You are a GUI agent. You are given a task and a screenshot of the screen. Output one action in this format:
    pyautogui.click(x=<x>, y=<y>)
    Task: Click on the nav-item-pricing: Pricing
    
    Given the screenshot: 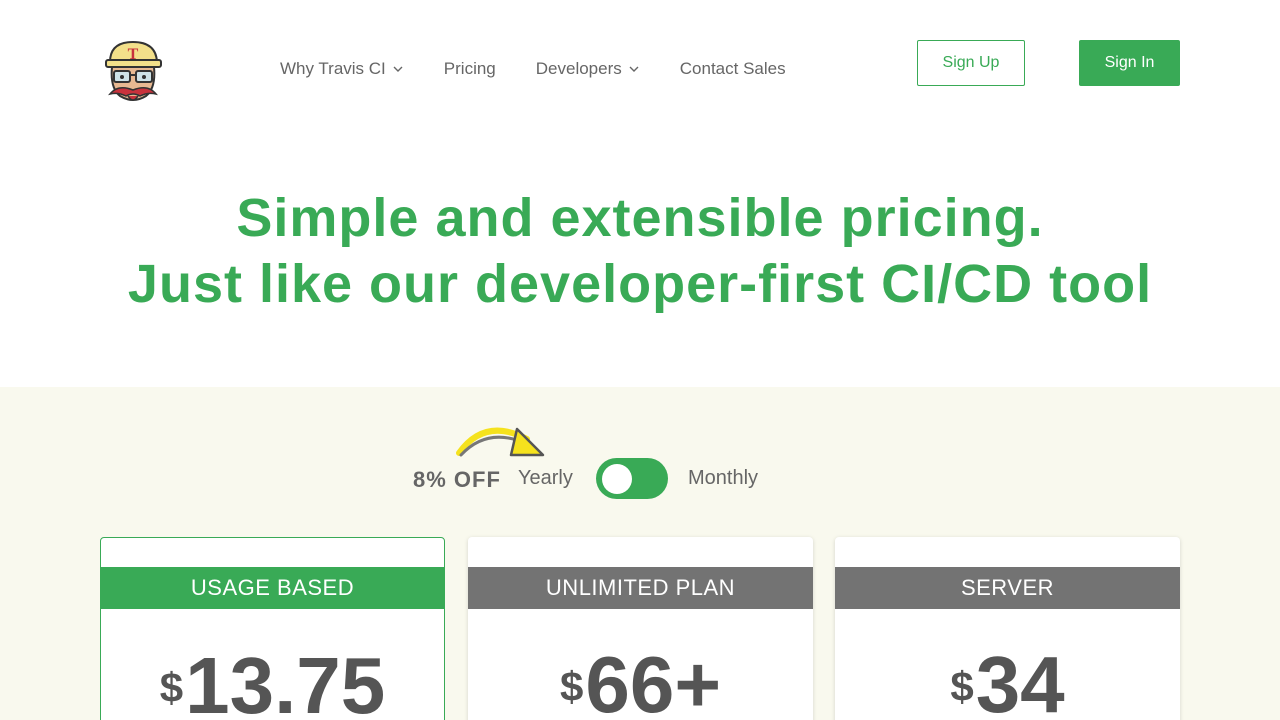 What is the action you would take?
    pyautogui.click(x=470, y=69)
    